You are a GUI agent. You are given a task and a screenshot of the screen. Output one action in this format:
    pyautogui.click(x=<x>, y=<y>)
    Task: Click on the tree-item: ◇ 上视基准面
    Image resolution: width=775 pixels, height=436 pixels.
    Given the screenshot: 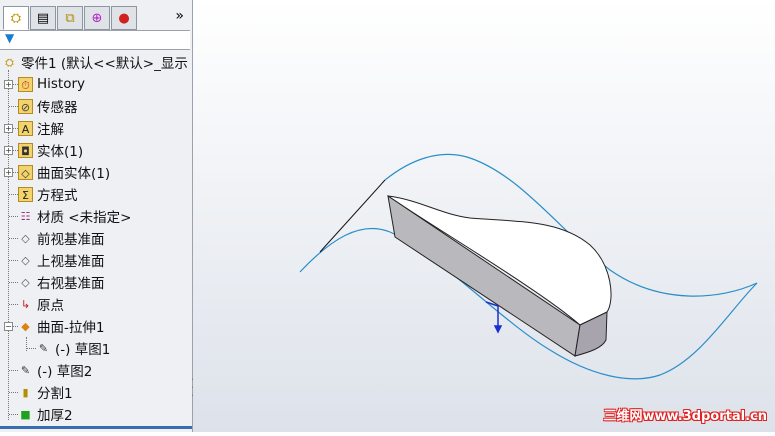 What is the action you would take?
    pyautogui.click(x=61, y=260)
    